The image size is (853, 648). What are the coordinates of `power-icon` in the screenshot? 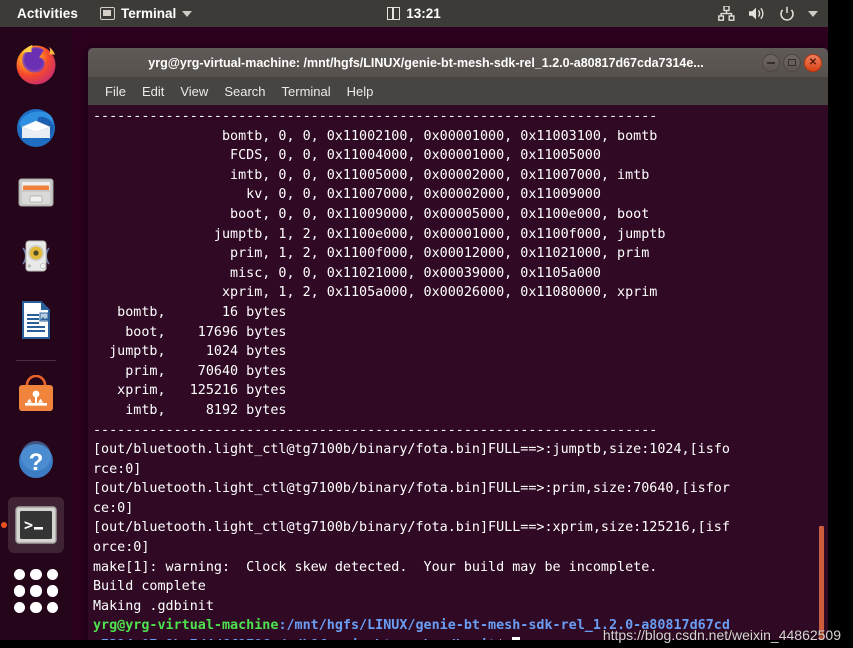 It's located at (787, 14).